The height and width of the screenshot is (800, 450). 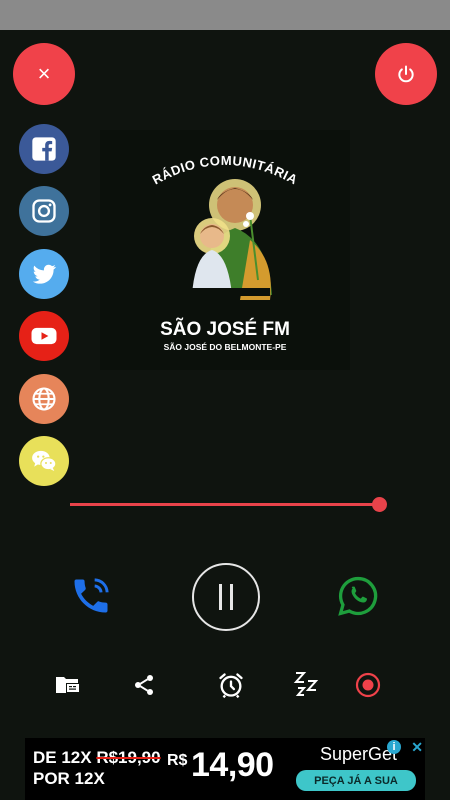 I want to click on whatsapp-button, so click(x=358, y=596).